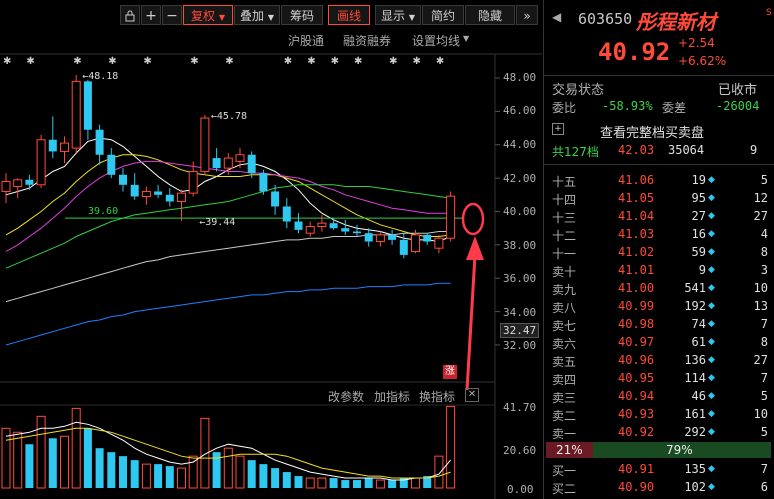  I want to click on bid-level-volume: 102, so click(695, 487).